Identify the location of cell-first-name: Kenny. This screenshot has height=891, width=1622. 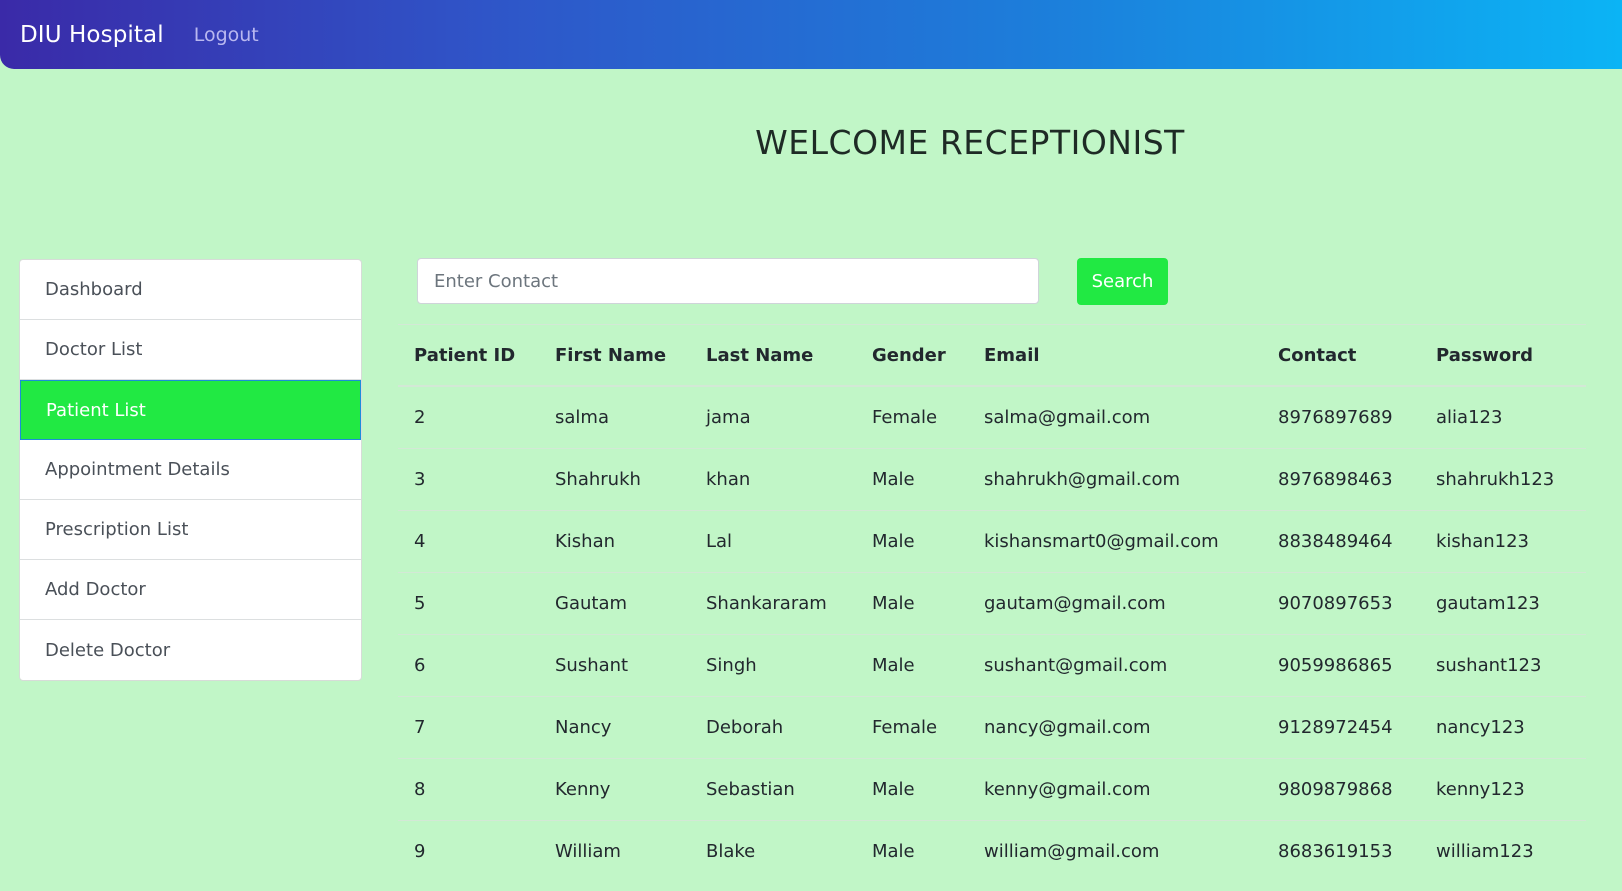
(614, 789).